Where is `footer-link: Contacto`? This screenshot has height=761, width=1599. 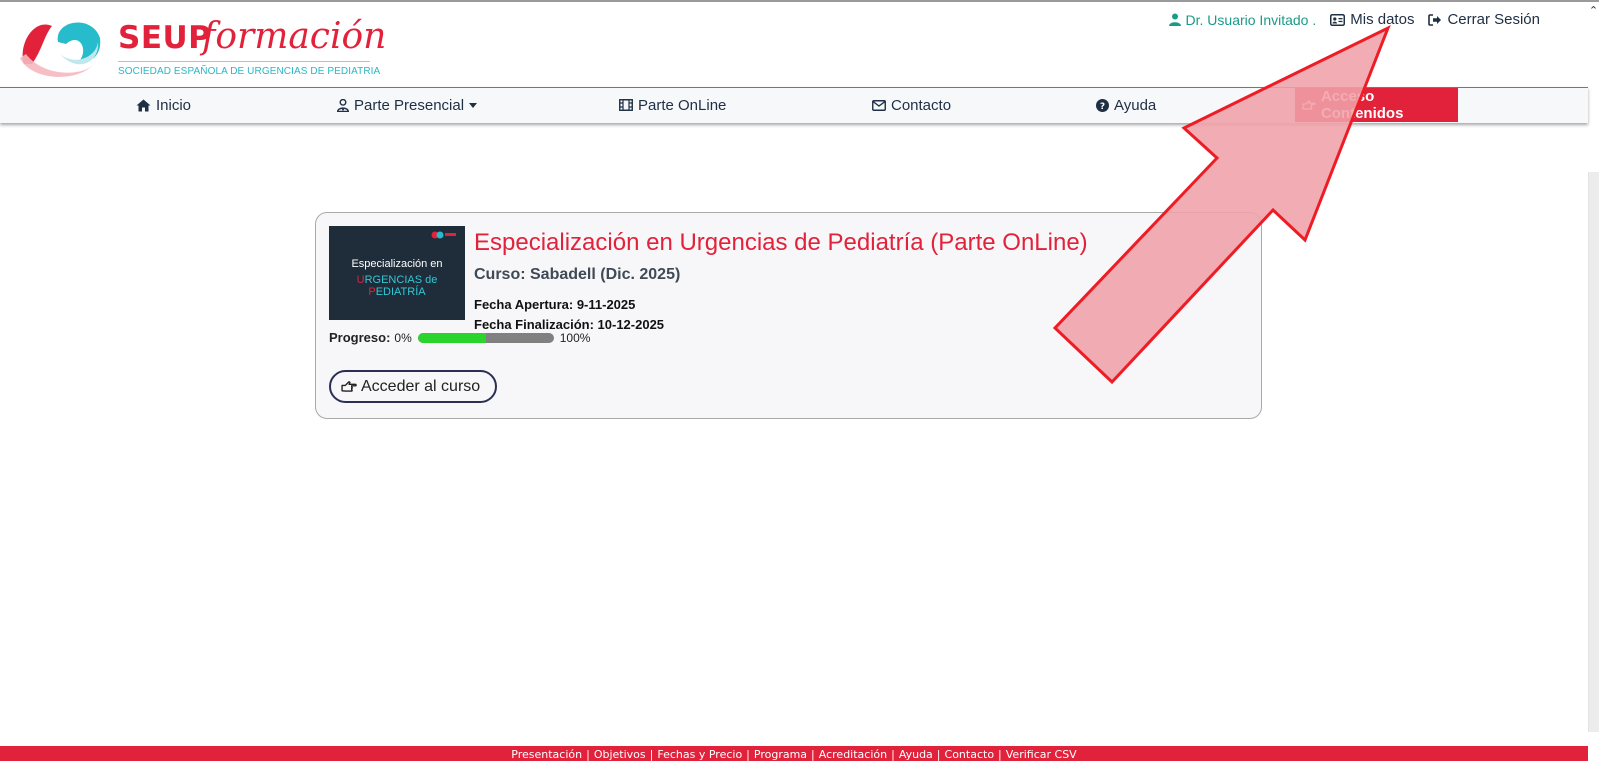
footer-link: Contacto is located at coordinates (970, 754).